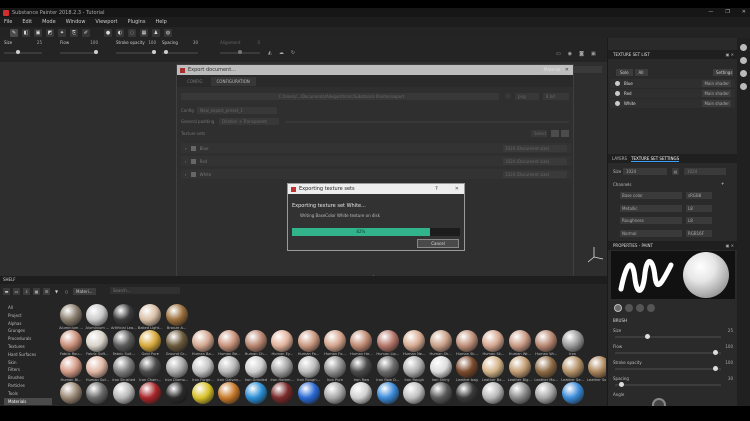 This screenshot has height=421, width=750. What do you see at coordinates (38, 32) in the screenshot?
I see `projection-icon: ▣` at bounding box center [38, 32].